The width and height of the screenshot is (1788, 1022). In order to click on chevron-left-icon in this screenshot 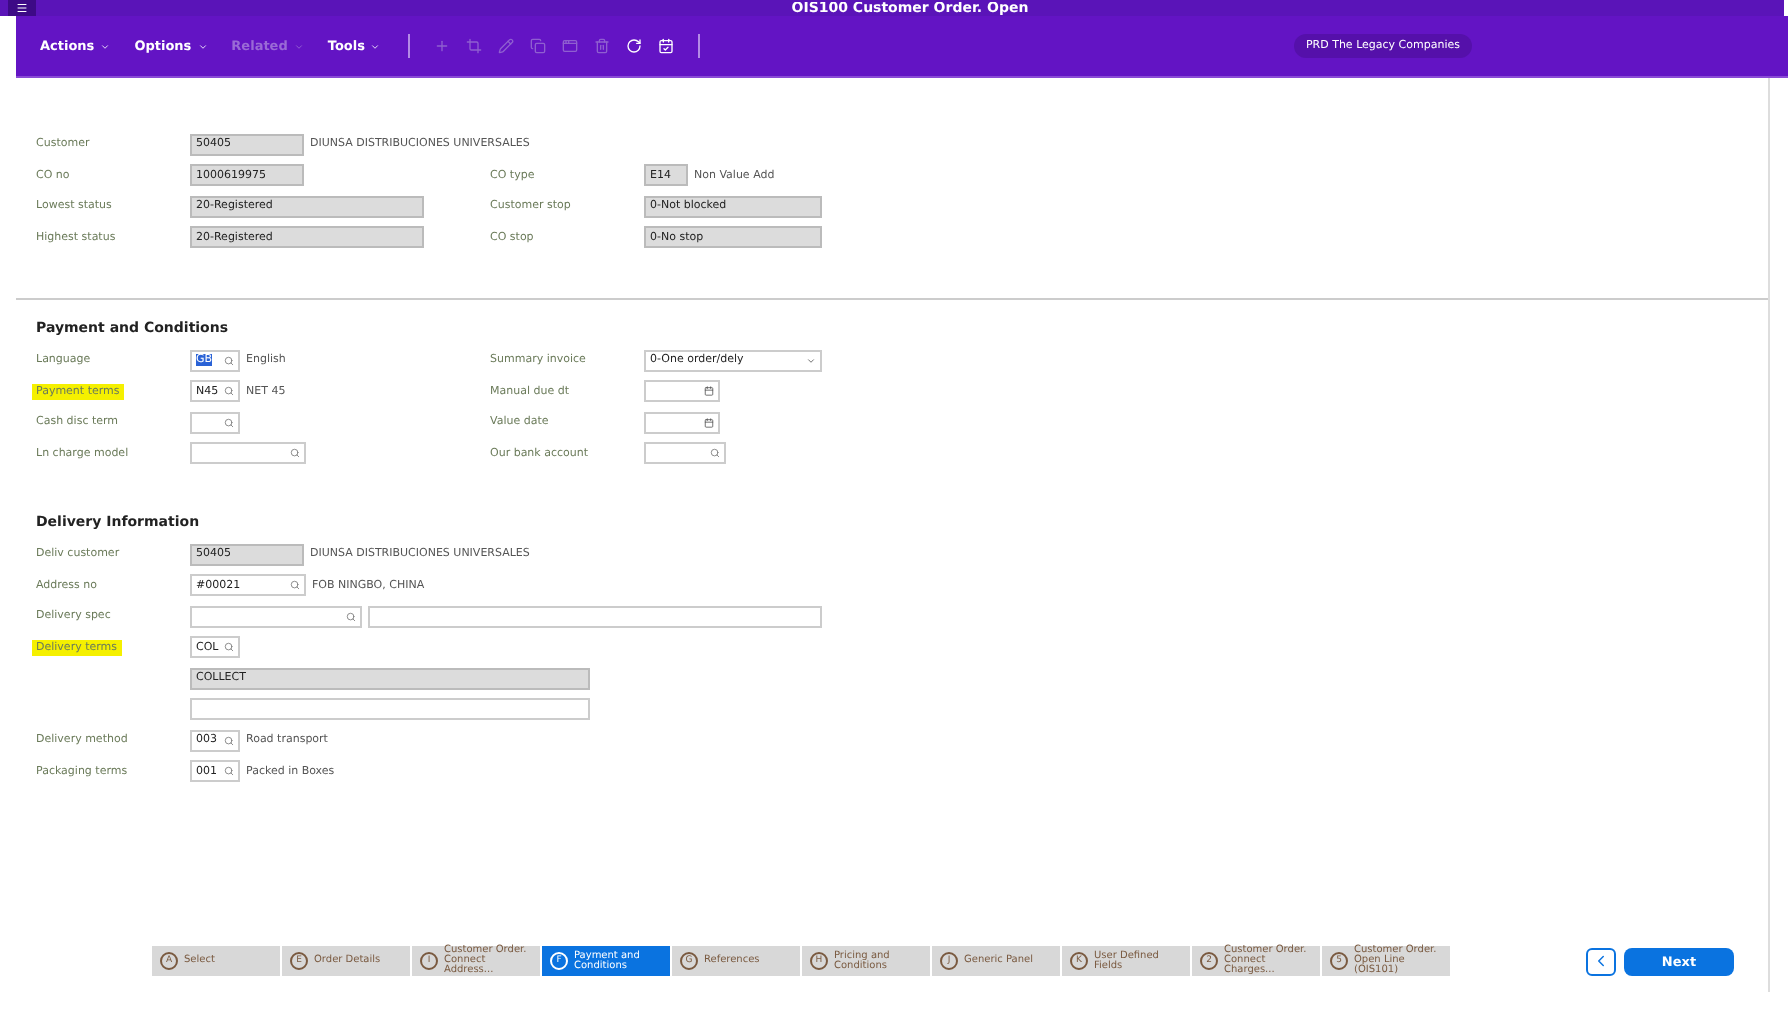, I will do `click(1601, 961)`.